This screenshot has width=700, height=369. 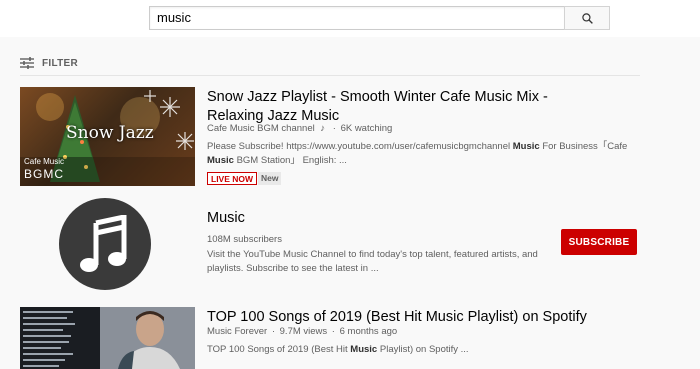 What do you see at coordinates (49, 339) in the screenshot?
I see `playlist-lines` at bounding box center [49, 339].